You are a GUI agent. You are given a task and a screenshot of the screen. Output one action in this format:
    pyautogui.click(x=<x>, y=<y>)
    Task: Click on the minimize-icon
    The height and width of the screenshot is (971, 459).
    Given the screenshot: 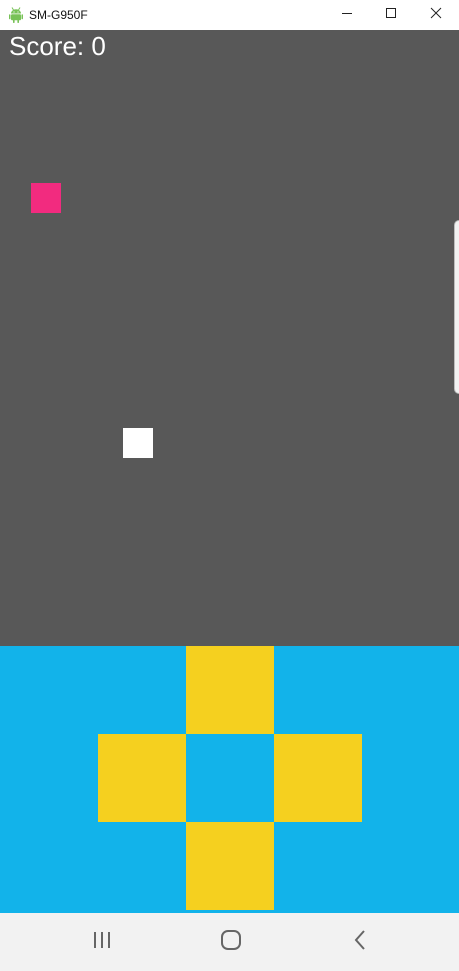 What is the action you would take?
    pyautogui.click(x=347, y=15)
    